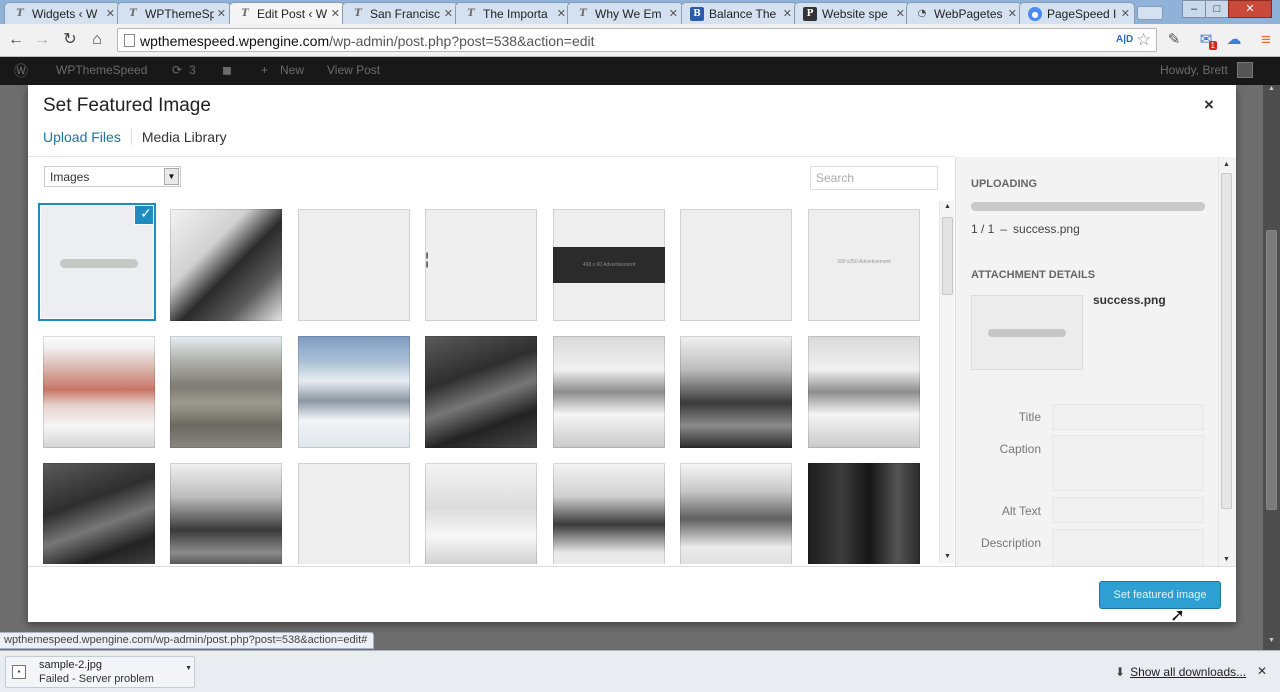 The width and height of the screenshot is (1280, 692). I want to click on page-scroll-thumb, so click(1271, 370).